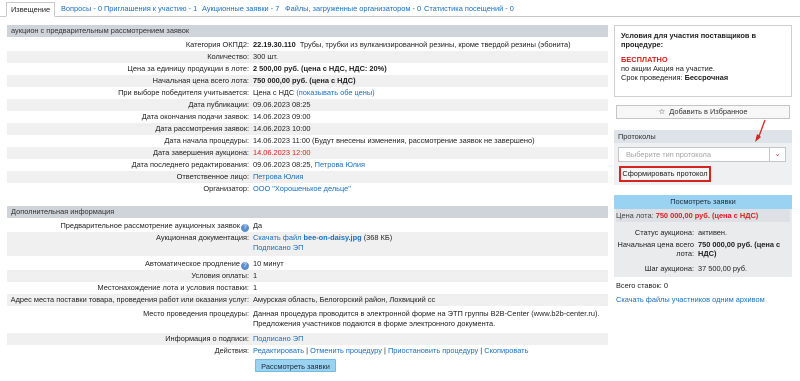  Describe the element at coordinates (307, 276) in the screenshot. I see `row-payment-terms: Условия оплаты: 1` at that location.